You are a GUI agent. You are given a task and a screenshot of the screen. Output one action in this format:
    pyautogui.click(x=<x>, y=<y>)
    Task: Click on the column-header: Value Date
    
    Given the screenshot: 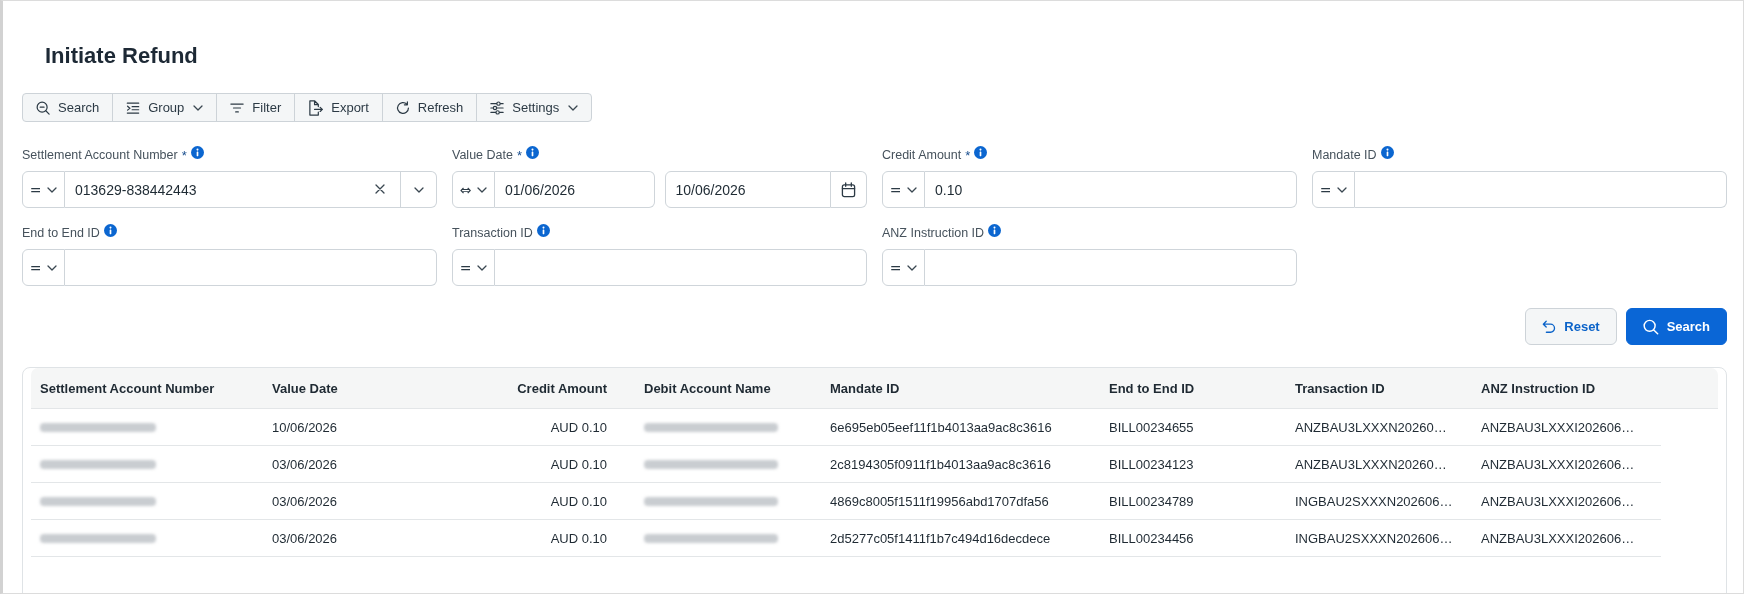 What is the action you would take?
    pyautogui.click(x=305, y=388)
    